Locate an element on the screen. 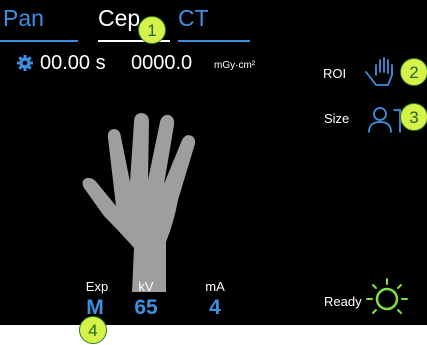 The height and width of the screenshot is (345, 427). callout-3: 3 is located at coordinates (413, 117).